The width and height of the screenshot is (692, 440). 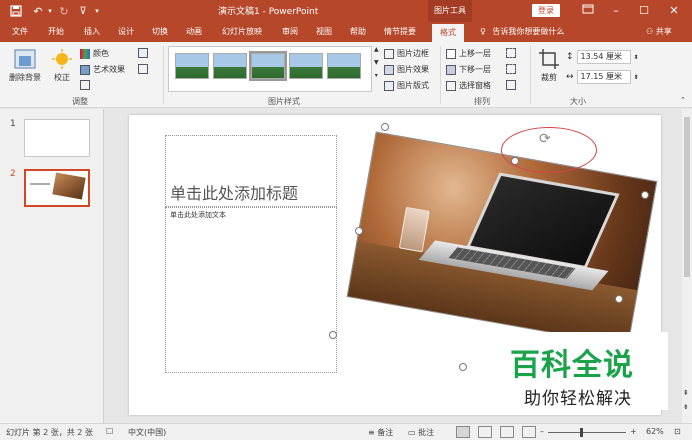 What do you see at coordinates (160, 31) in the screenshot?
I see `tab-transitions: 切换` at bounding box center [160, 31].